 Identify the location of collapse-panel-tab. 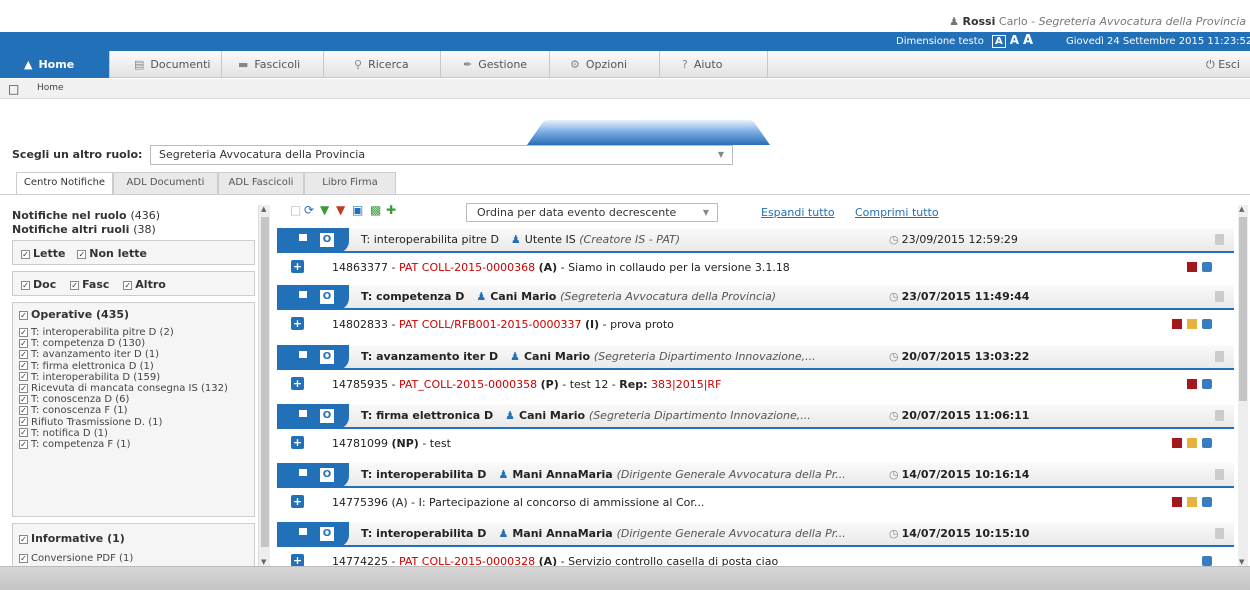
(648, 132).